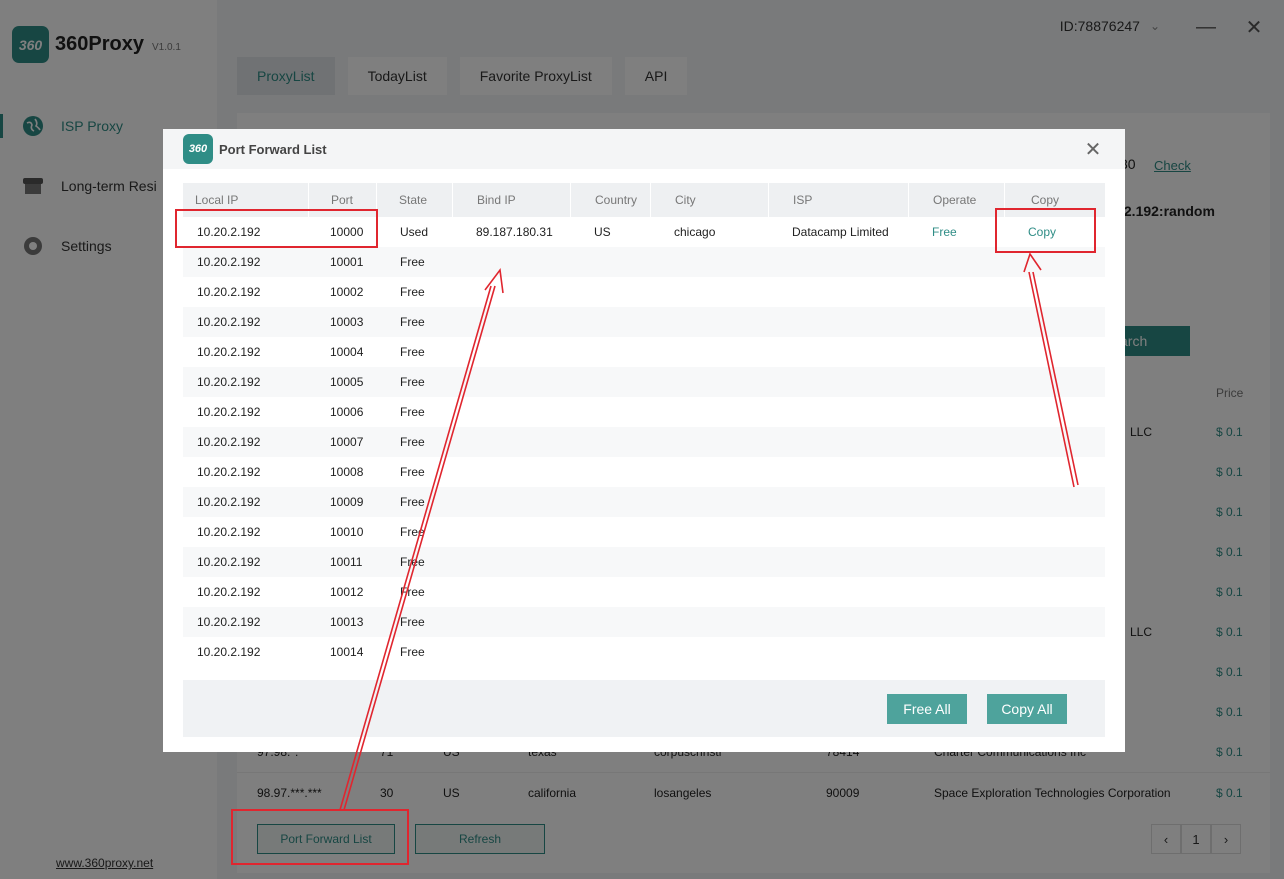 This screenshot has width=1284, height=879. I want to click on arrow-to-bind-ip, so click(421, 539).